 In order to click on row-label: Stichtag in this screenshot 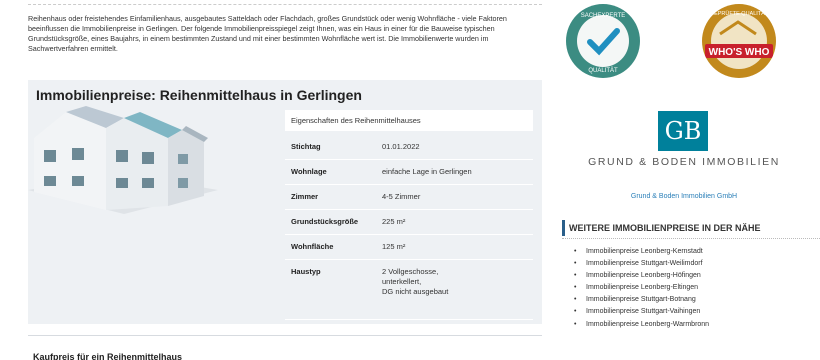, I will do `click(306, 146)`.